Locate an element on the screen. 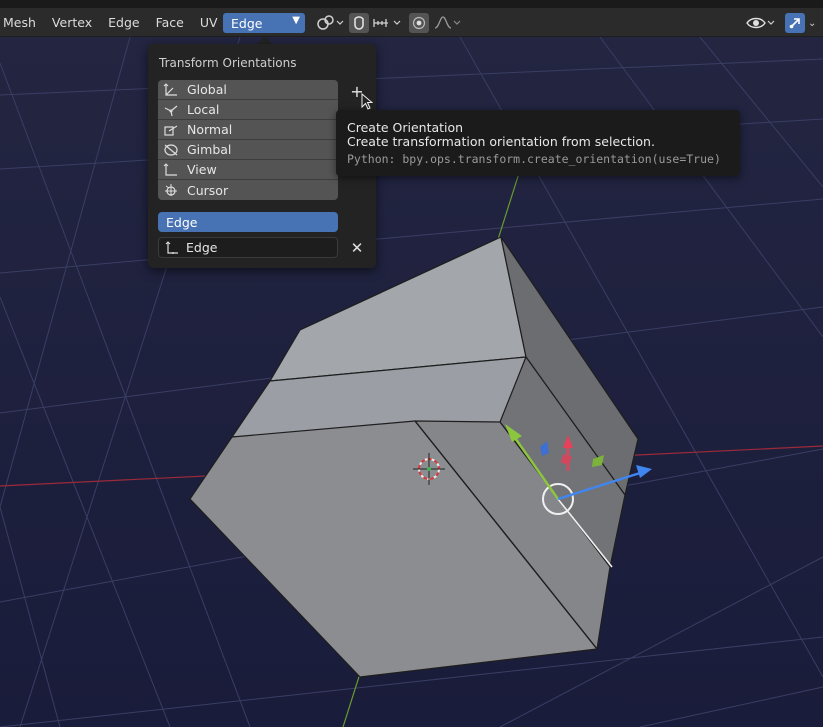  chevron-down-icon: ▼ is located at coordinates (296, 20).